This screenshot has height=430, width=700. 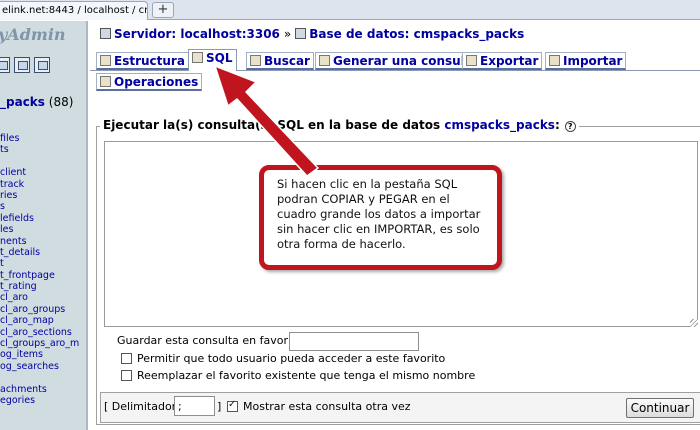 I want to click on legend-db-name: cmspacks_packs, so click(x=499, y=125).